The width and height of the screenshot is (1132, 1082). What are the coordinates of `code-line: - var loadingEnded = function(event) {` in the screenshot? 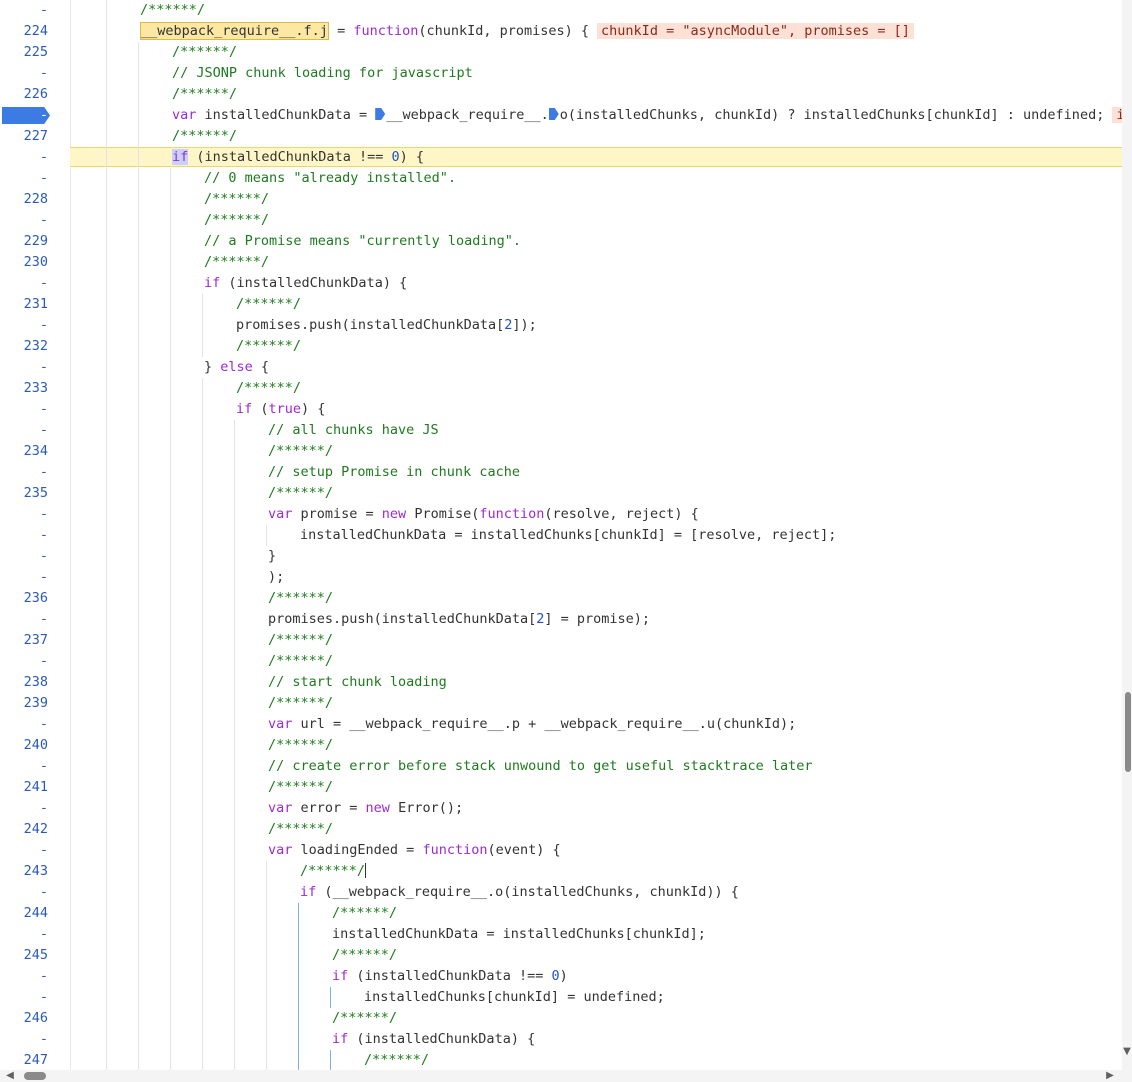 It's located at (561, 850).